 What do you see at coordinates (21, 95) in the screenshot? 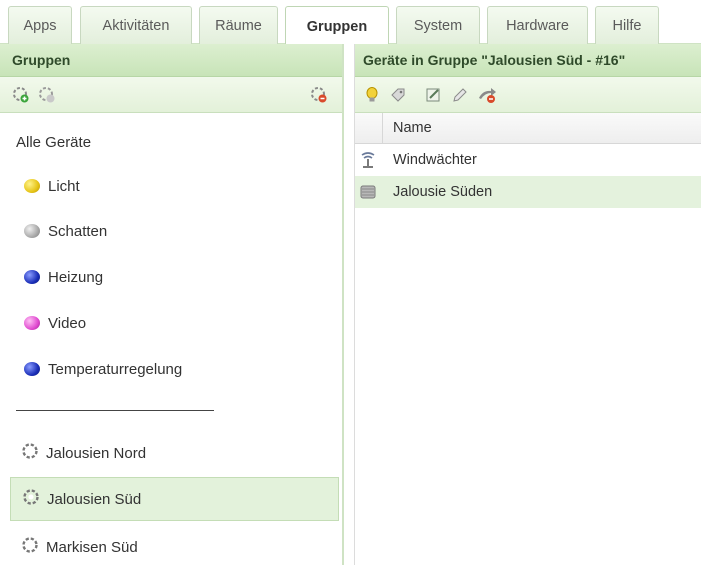
I see `add-group-icon` at bounding box center [21, 95].